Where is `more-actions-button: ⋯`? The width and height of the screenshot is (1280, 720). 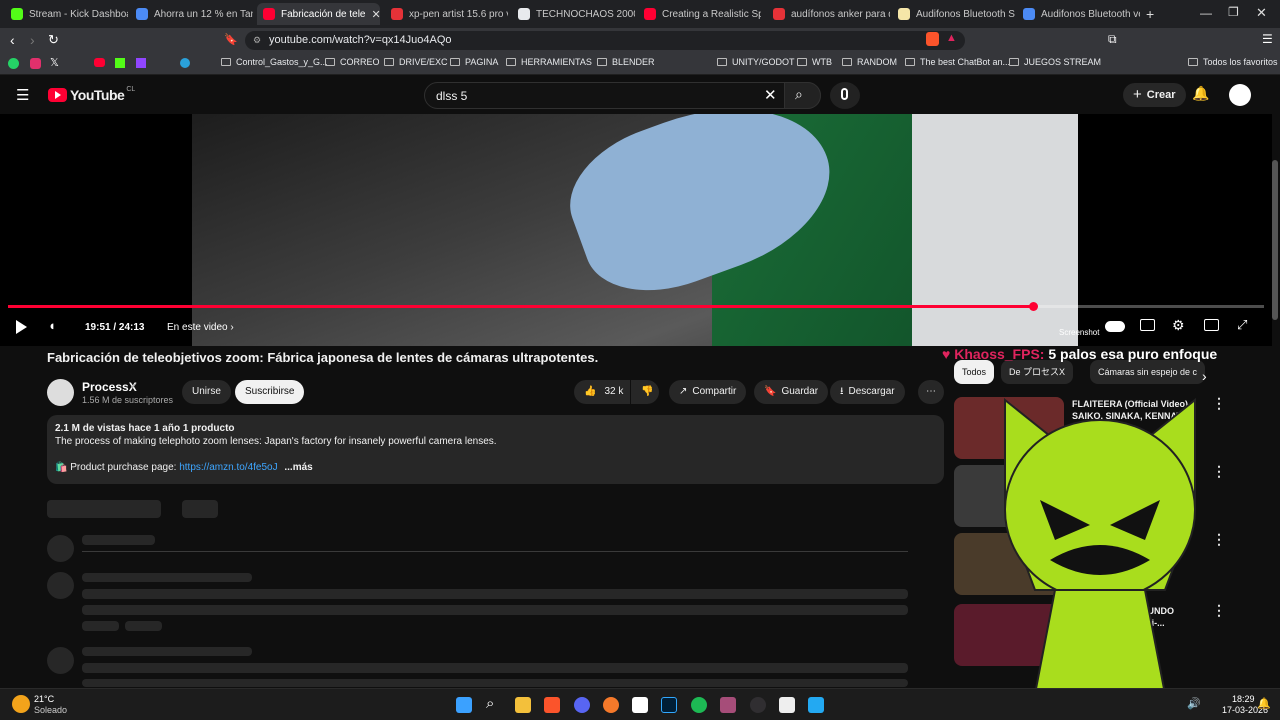
more-actions-button: ⋯ is located at coordinates (931, 392).